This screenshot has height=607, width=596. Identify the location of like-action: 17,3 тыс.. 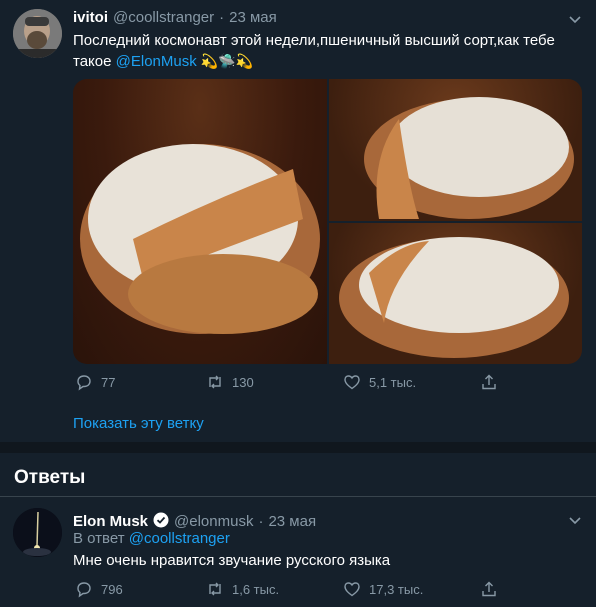
(383, 589).